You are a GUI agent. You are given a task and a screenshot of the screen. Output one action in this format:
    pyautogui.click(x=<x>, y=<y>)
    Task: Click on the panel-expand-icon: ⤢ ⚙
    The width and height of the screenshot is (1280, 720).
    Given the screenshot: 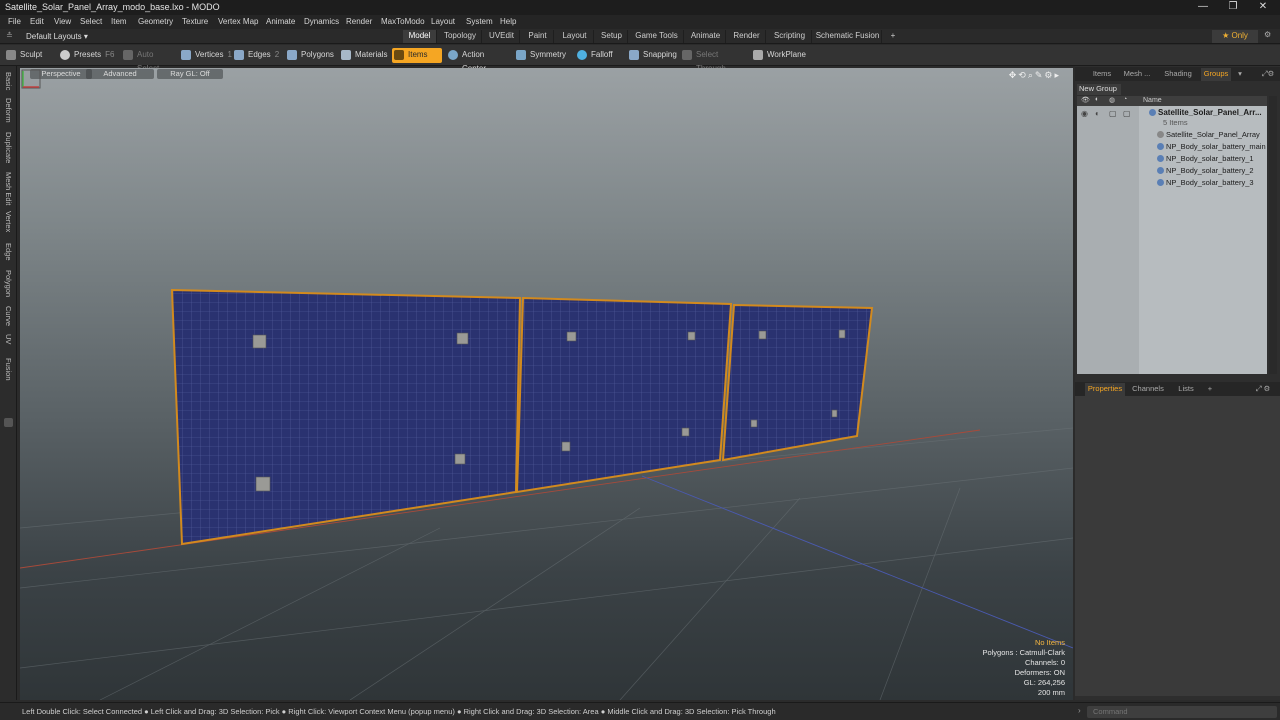 What is the action you would take?
    pyautogui.click(x=1263, y=389)
    